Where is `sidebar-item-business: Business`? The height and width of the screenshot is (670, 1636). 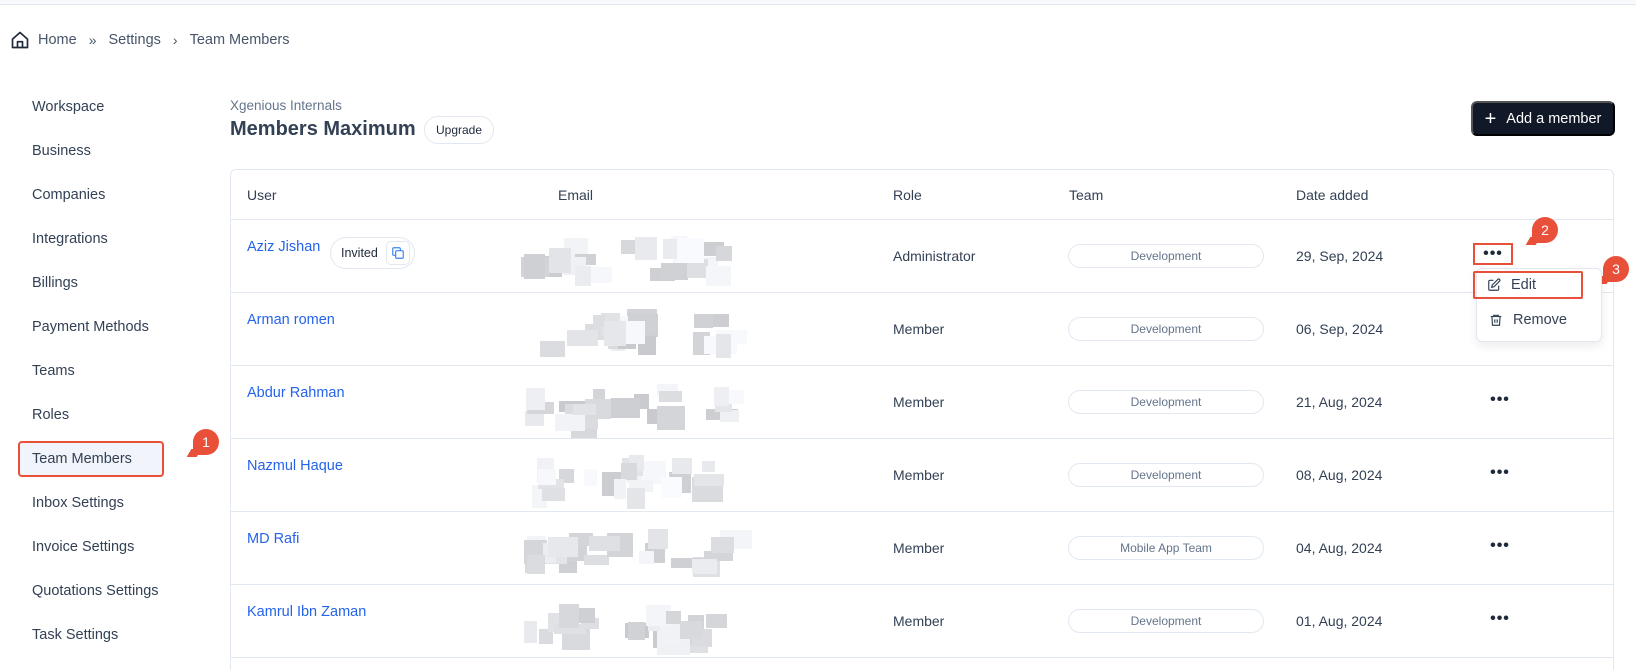 sidebar-item-business: Business is located at coordinates (91, 151).